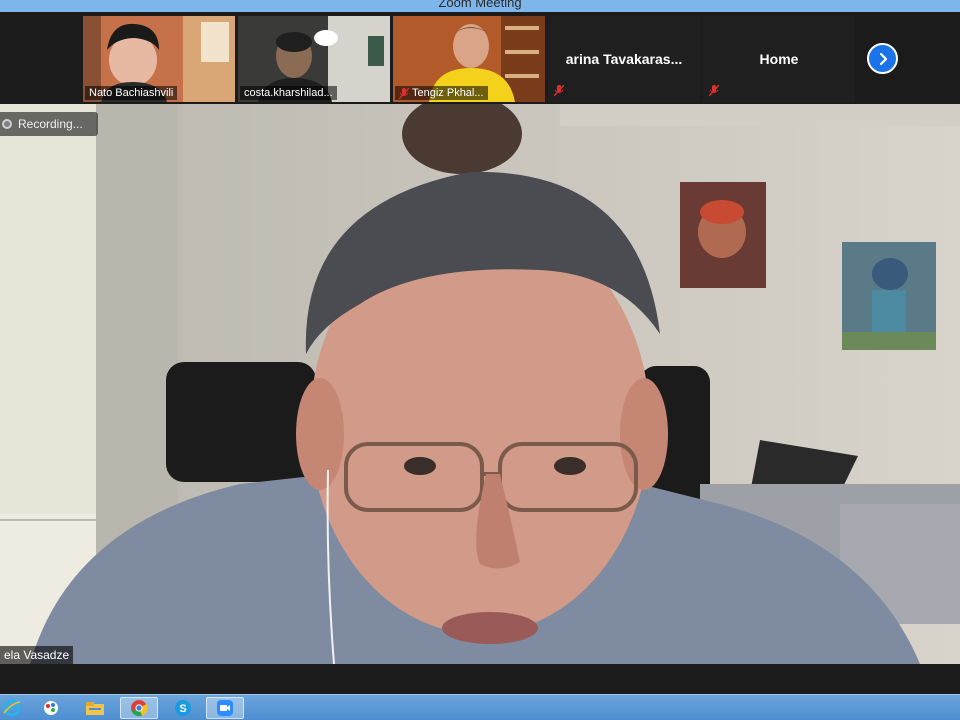 The height and width of the screenshot is (720, 960). I want to click on window-title: Zoom Meeting, so click(480, 5).